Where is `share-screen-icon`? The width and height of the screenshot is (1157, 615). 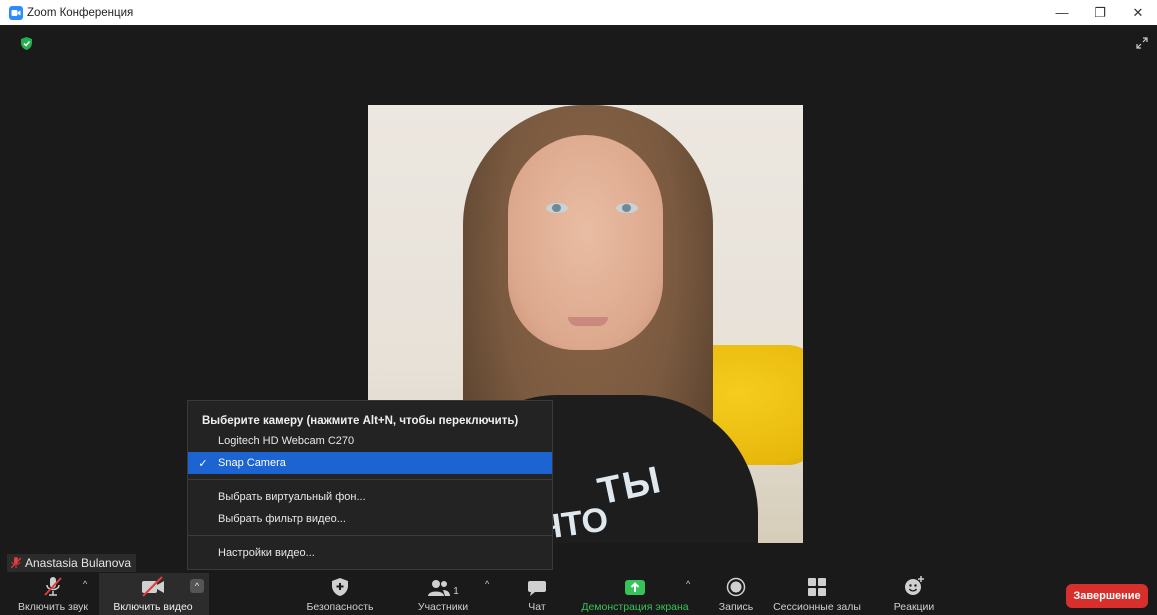 share-screen-icon is located at coordinates (635, 587).